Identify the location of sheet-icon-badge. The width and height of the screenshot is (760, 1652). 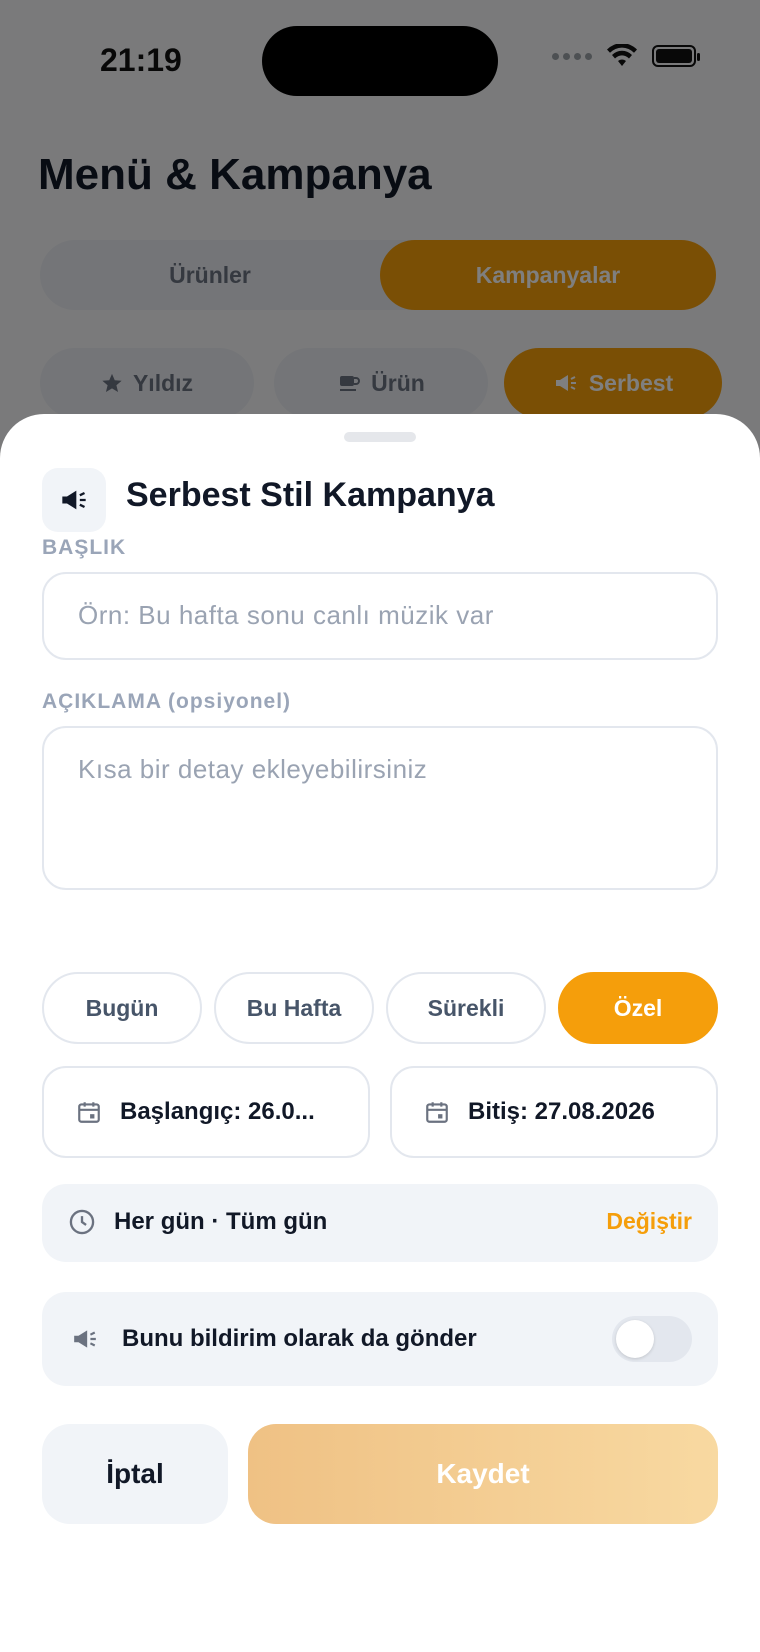
(74, 500).